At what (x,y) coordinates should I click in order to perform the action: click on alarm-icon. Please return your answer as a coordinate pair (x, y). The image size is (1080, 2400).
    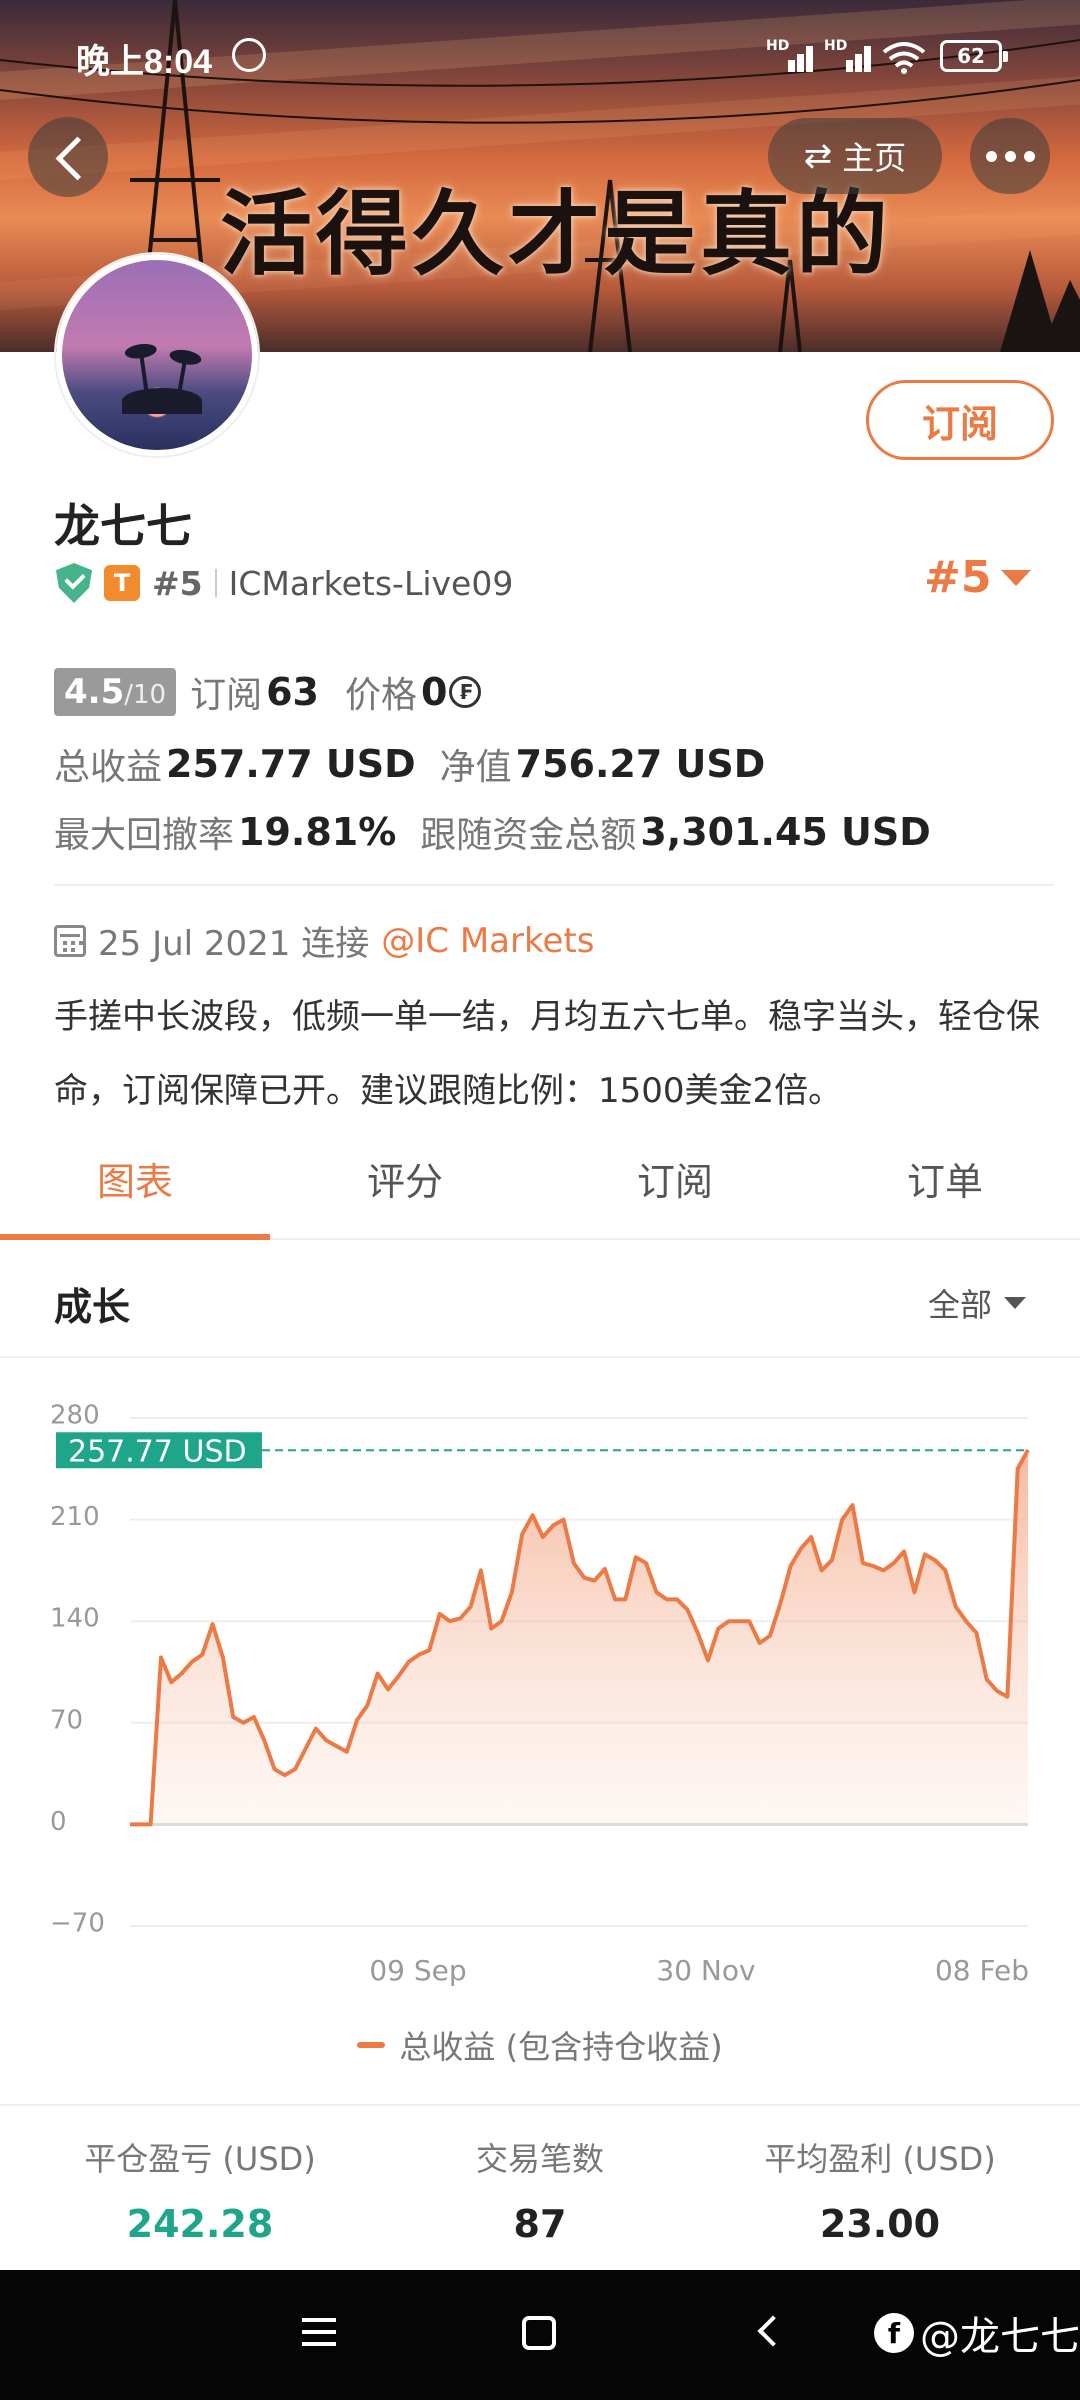
    Looking at the image, I should click on (249, 55).